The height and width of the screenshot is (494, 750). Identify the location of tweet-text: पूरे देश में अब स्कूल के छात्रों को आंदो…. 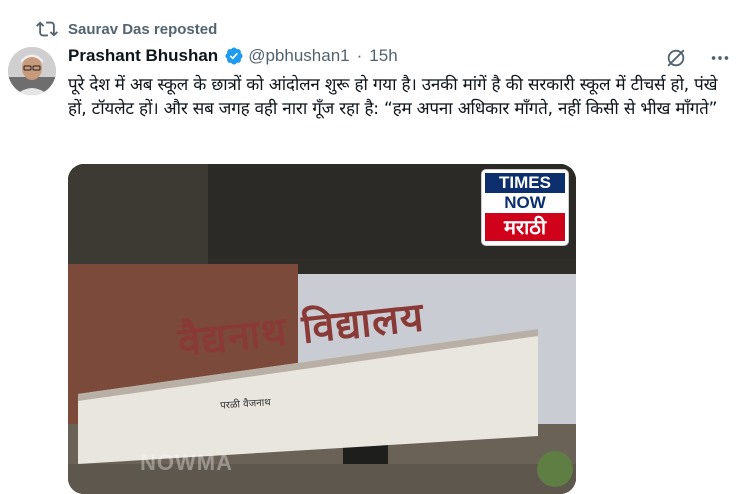
(393, 97).